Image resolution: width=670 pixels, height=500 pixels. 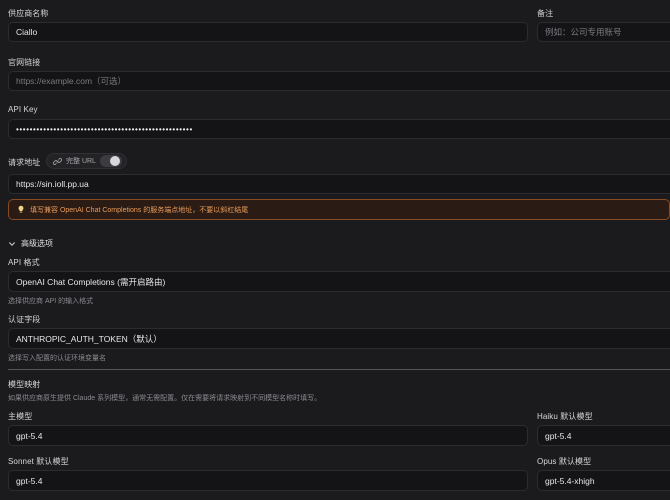 I want to click on advanced-title: 高级选项, so click(x=37, y=243).